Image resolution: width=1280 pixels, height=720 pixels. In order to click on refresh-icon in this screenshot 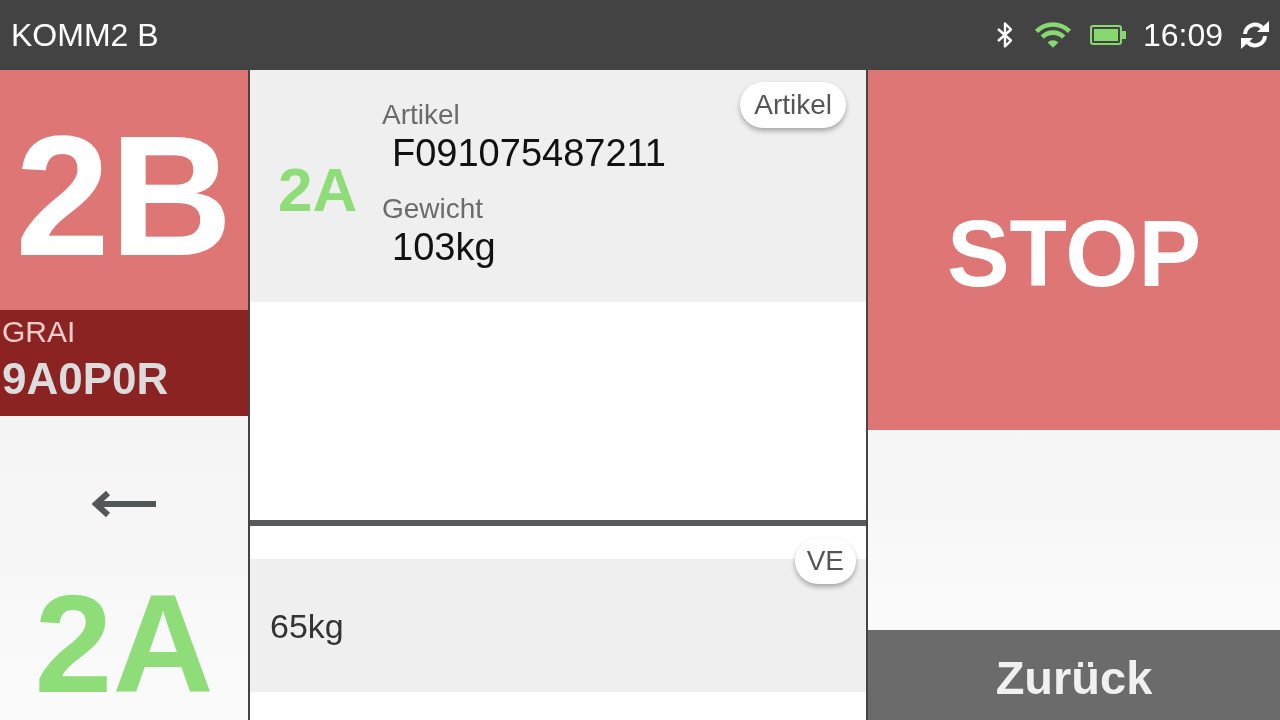, I will do `click(1255, 35)`.